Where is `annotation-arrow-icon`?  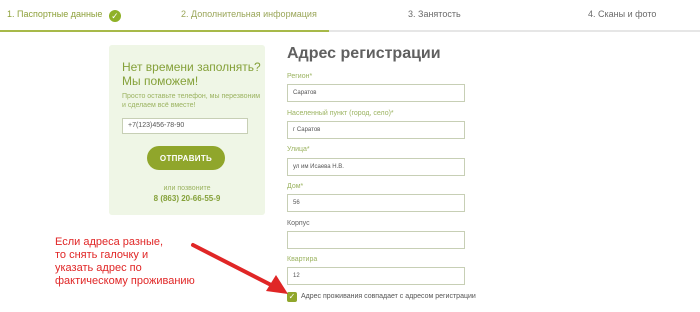 annotation-arrow-icon is located at coordinates (239, 268).